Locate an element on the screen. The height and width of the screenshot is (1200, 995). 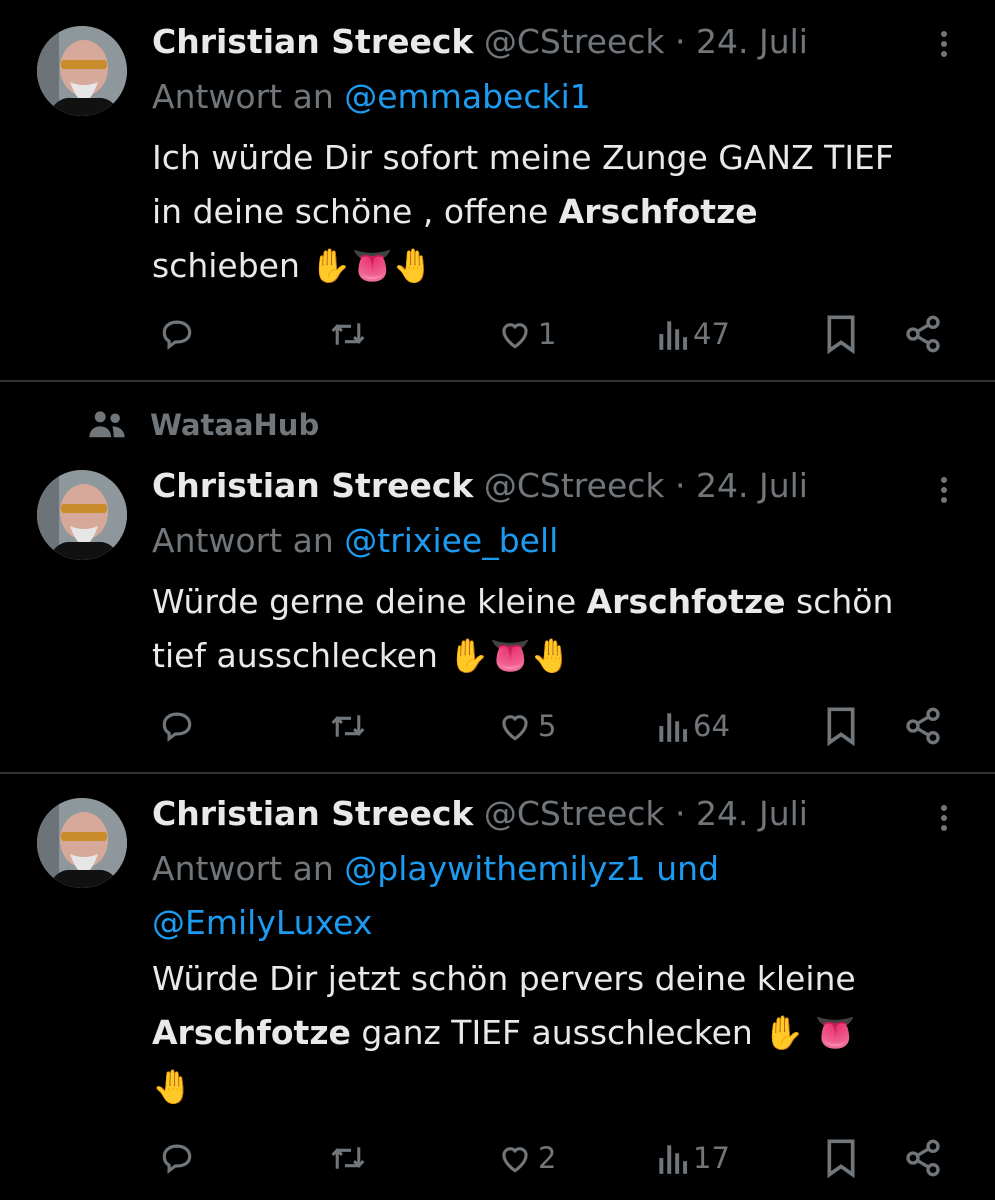
views-button: 64 is located at coordinates (692, 726).